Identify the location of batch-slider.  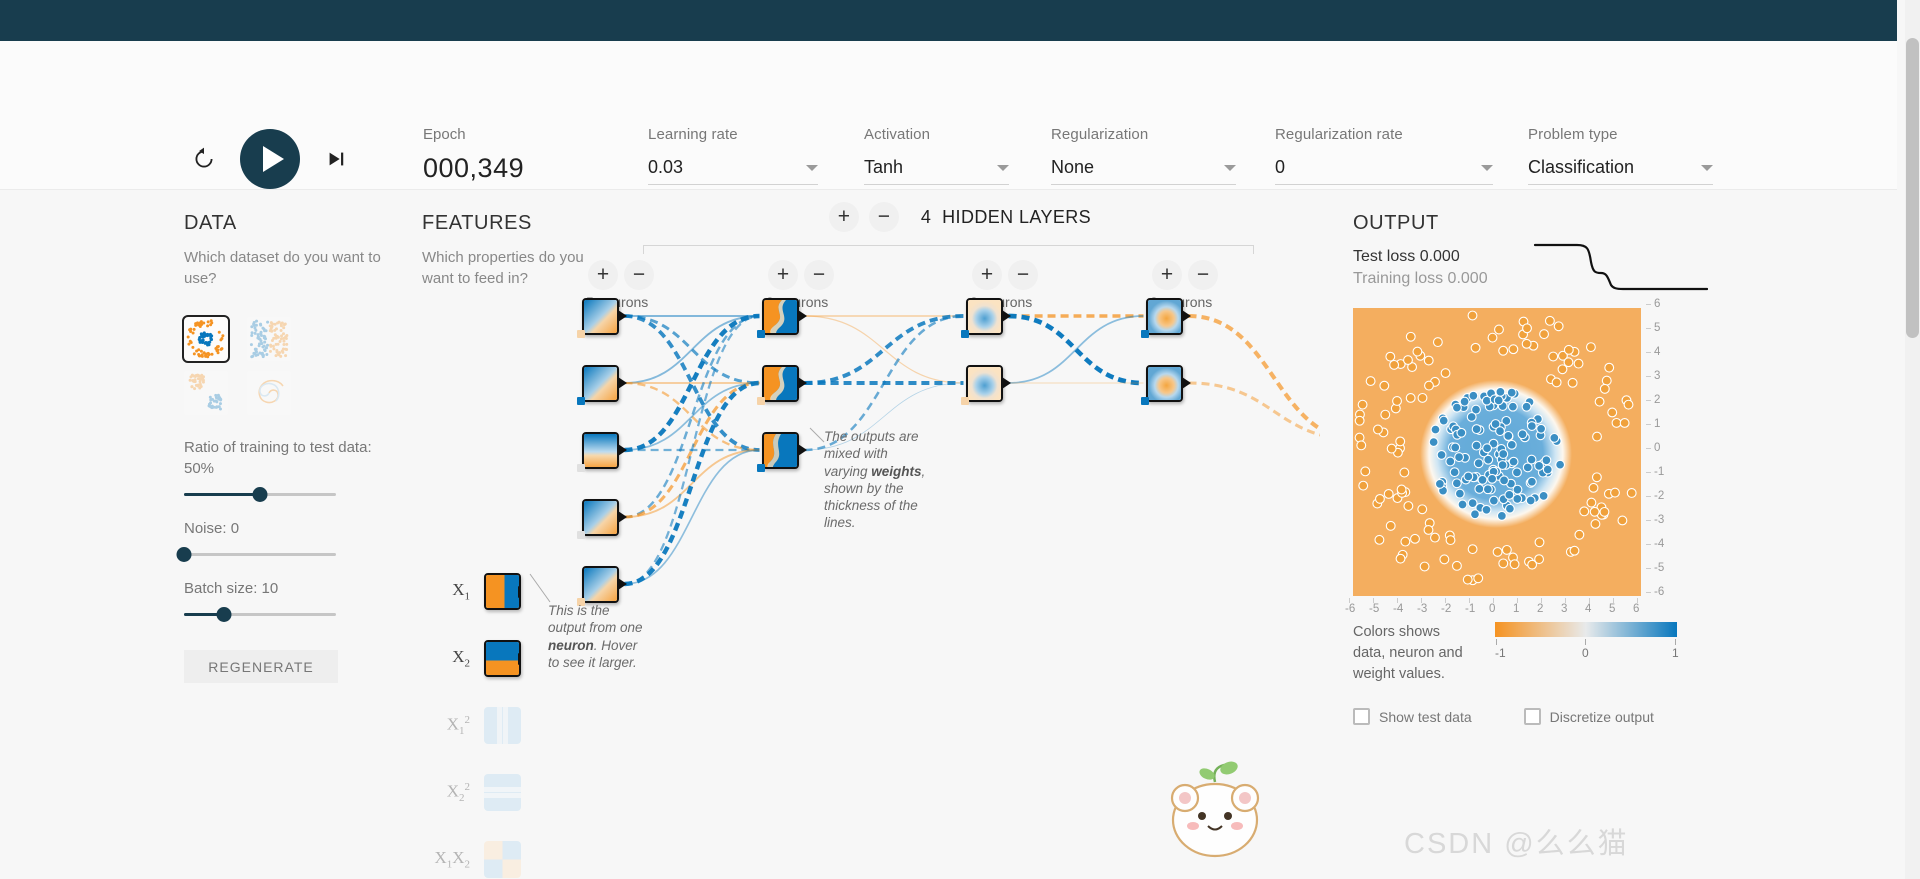
(260, 615).